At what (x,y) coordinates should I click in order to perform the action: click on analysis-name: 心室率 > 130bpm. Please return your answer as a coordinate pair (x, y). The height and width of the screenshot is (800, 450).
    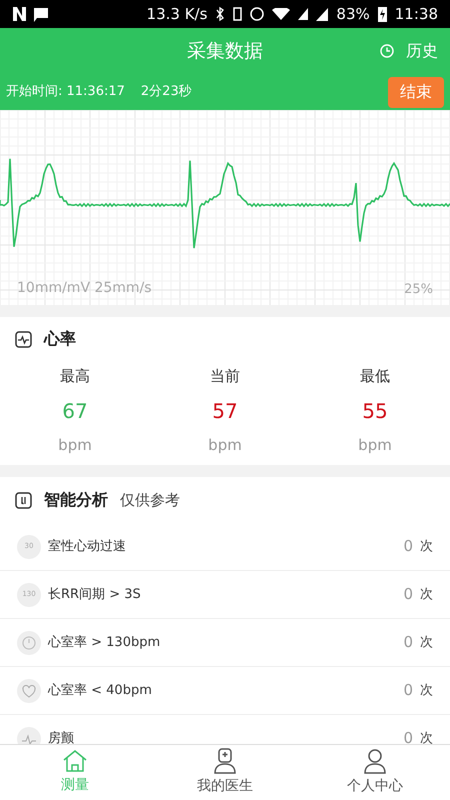
    Looking at the image, I should click on (104, 643).